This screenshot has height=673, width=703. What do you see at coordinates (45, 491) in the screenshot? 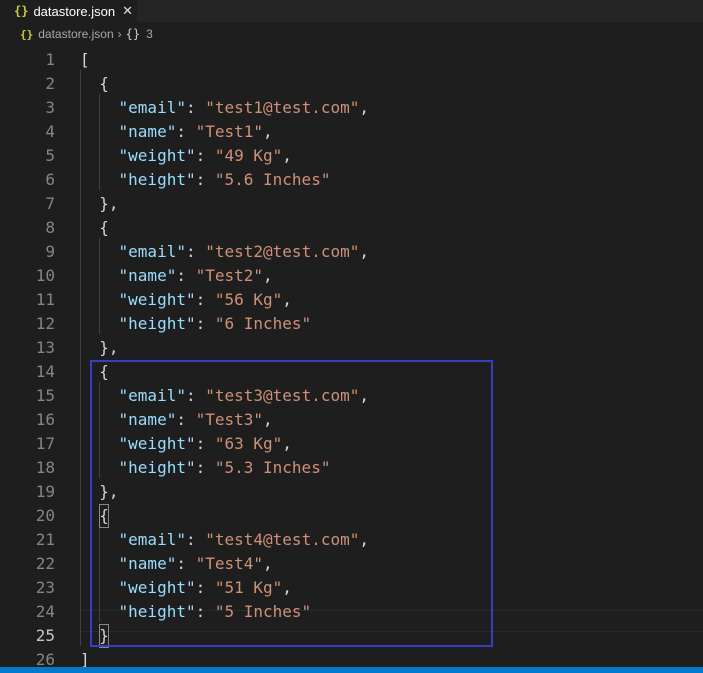
I see `line-number: 19` at bounding box center [45, 491].